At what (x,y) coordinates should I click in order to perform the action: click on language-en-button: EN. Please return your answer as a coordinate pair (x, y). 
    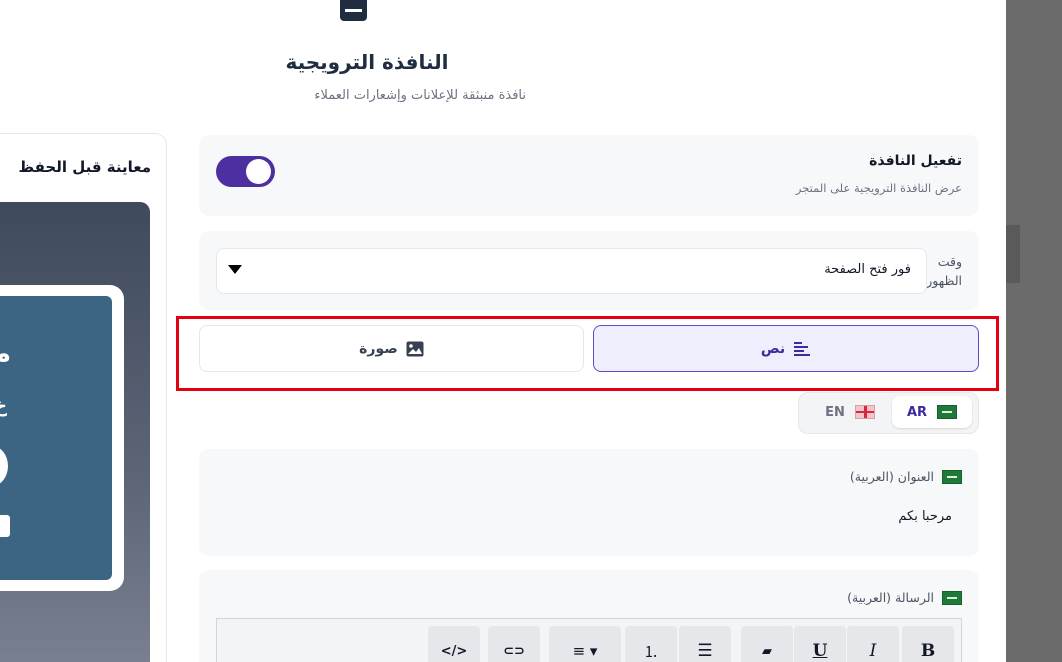
    Looking at the image, I should click on (850, 412).